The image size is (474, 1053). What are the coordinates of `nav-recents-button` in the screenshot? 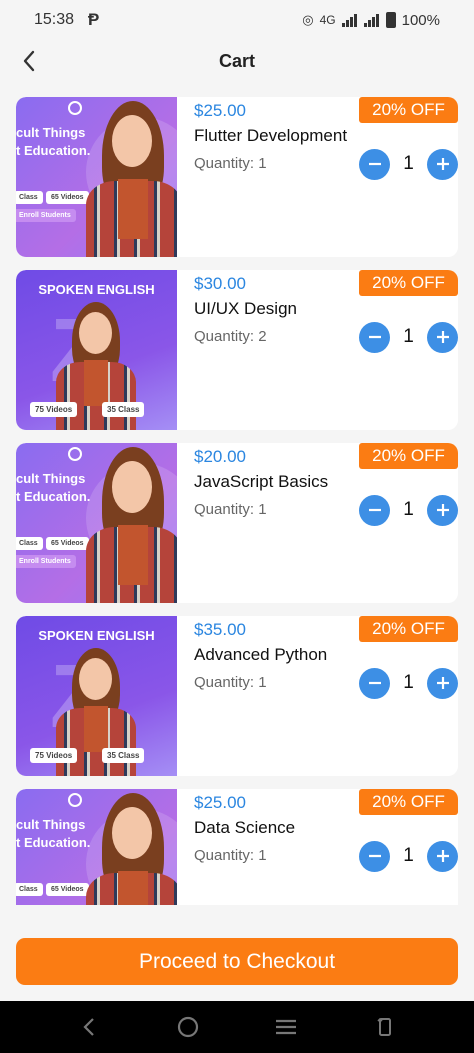 It's located at (286, 1027).